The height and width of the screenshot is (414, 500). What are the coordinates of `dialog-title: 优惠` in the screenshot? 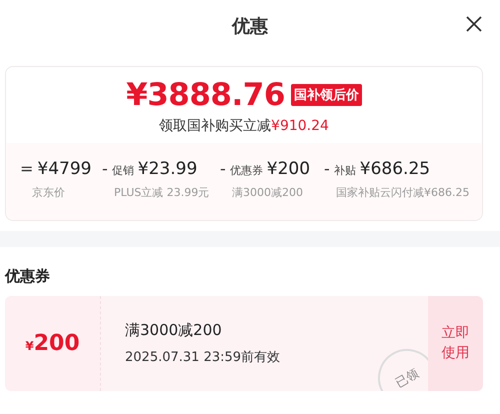 It's located at (250, 26).